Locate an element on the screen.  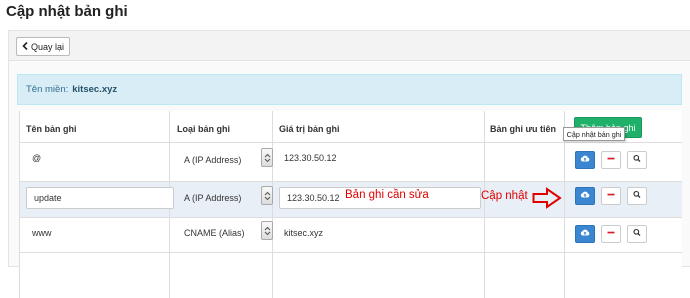
domain-info: Tên miền: kitsec.xyz is located at coordinates (349, 89).